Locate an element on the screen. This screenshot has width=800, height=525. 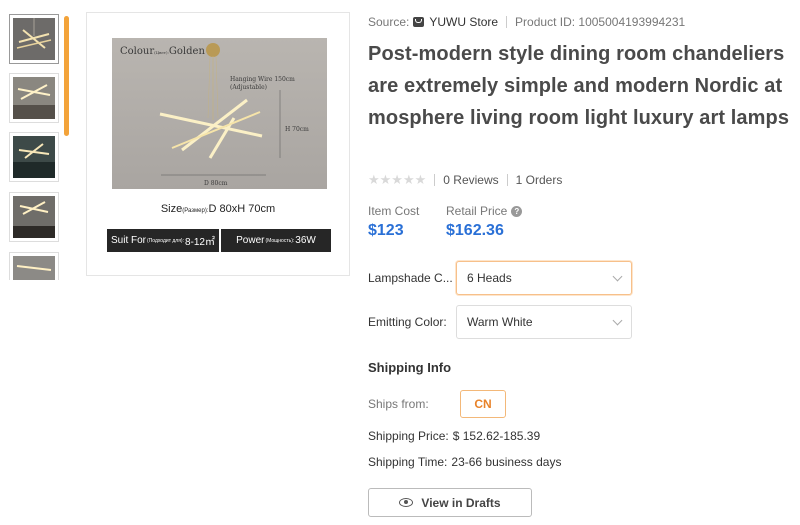
store-link: YUWU Store is located at coordinates (453, 22).